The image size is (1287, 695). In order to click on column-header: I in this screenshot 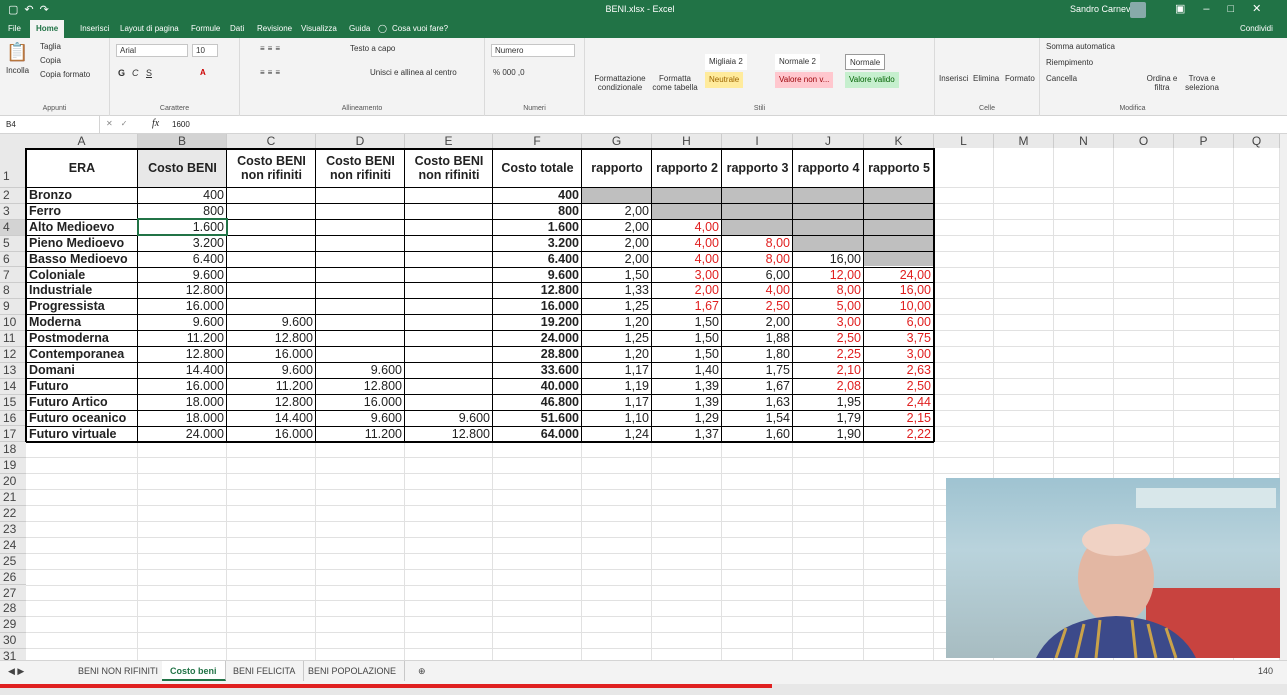, I will do `click(757, 141)`.